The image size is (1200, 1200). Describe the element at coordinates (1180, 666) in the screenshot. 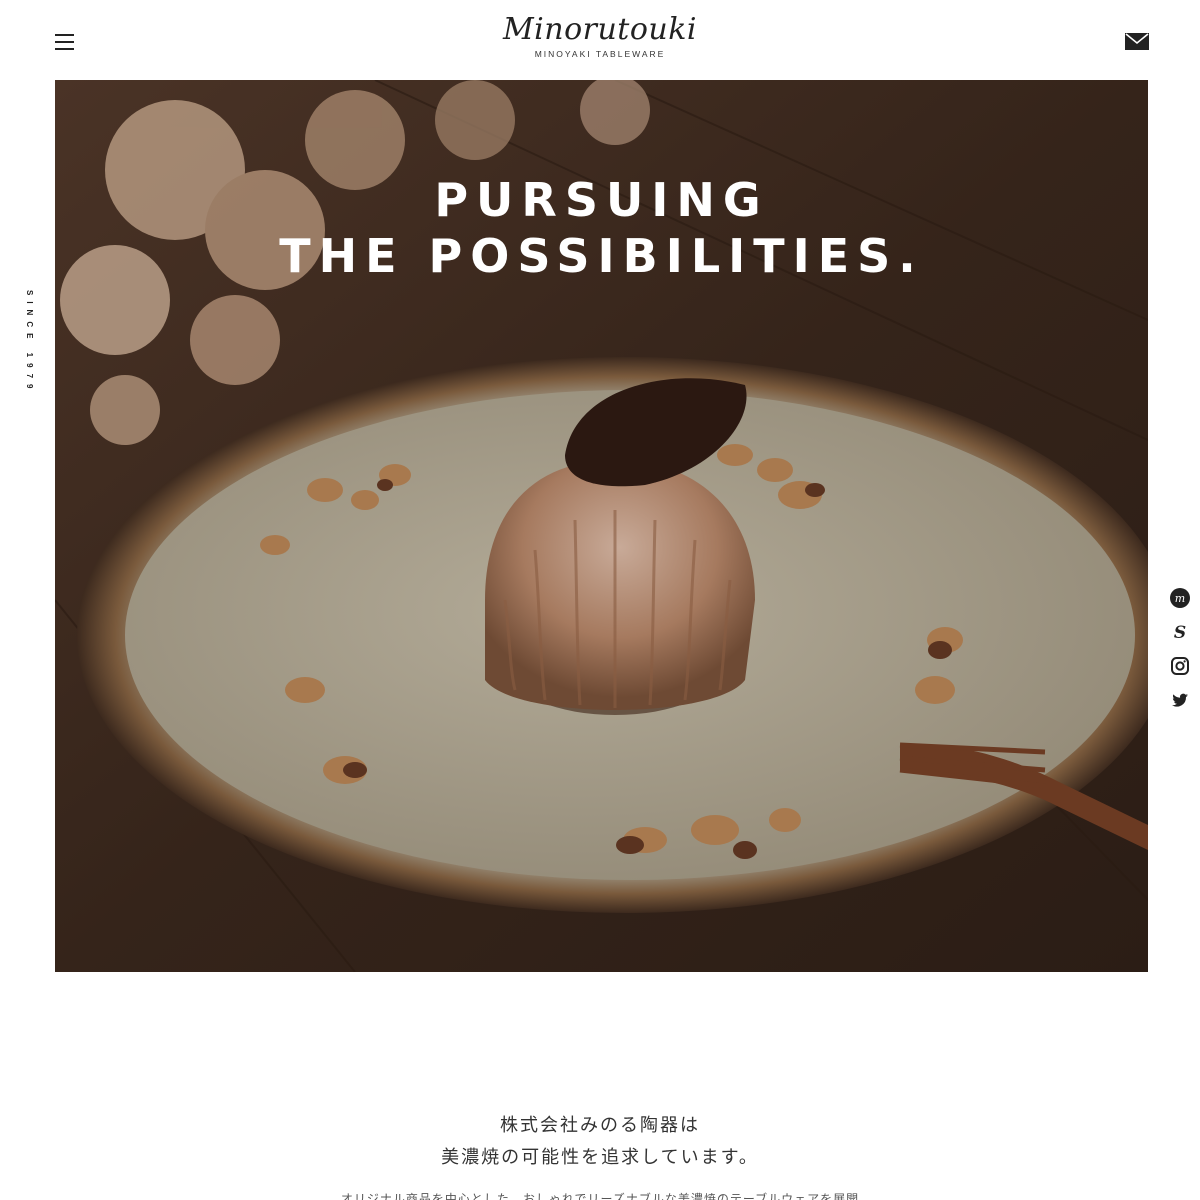

I see `instagram-icon` at that location.